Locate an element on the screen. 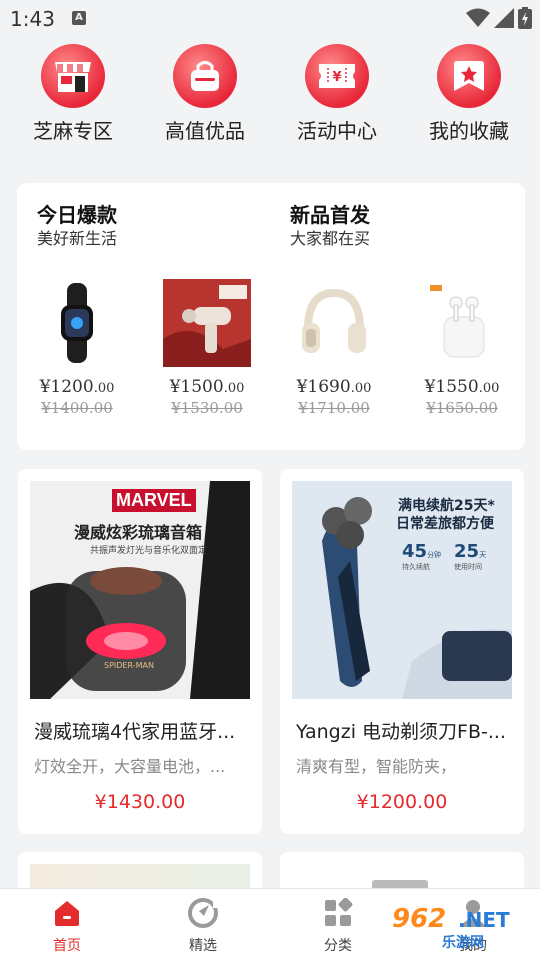  quick-nav-item: 我的收藏 is located at coordinates (469, 94).